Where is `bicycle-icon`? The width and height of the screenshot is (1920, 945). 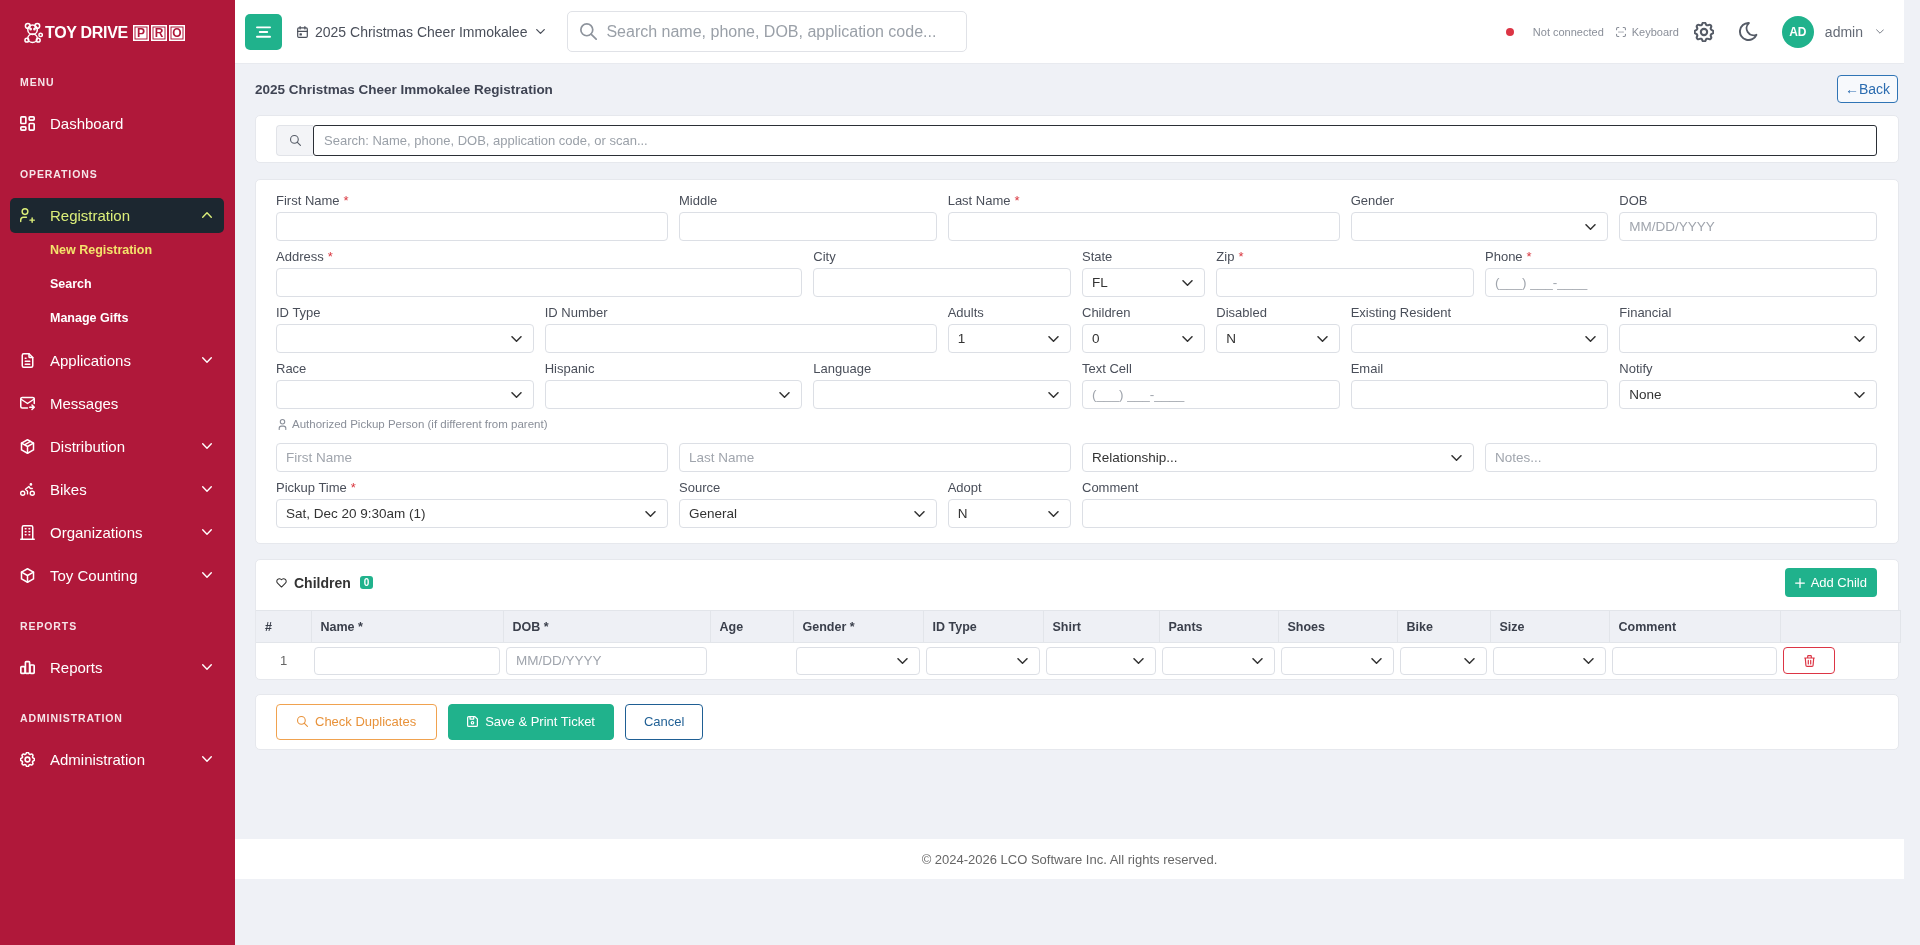 bicycle-icon is located at coordinates (27, 489).